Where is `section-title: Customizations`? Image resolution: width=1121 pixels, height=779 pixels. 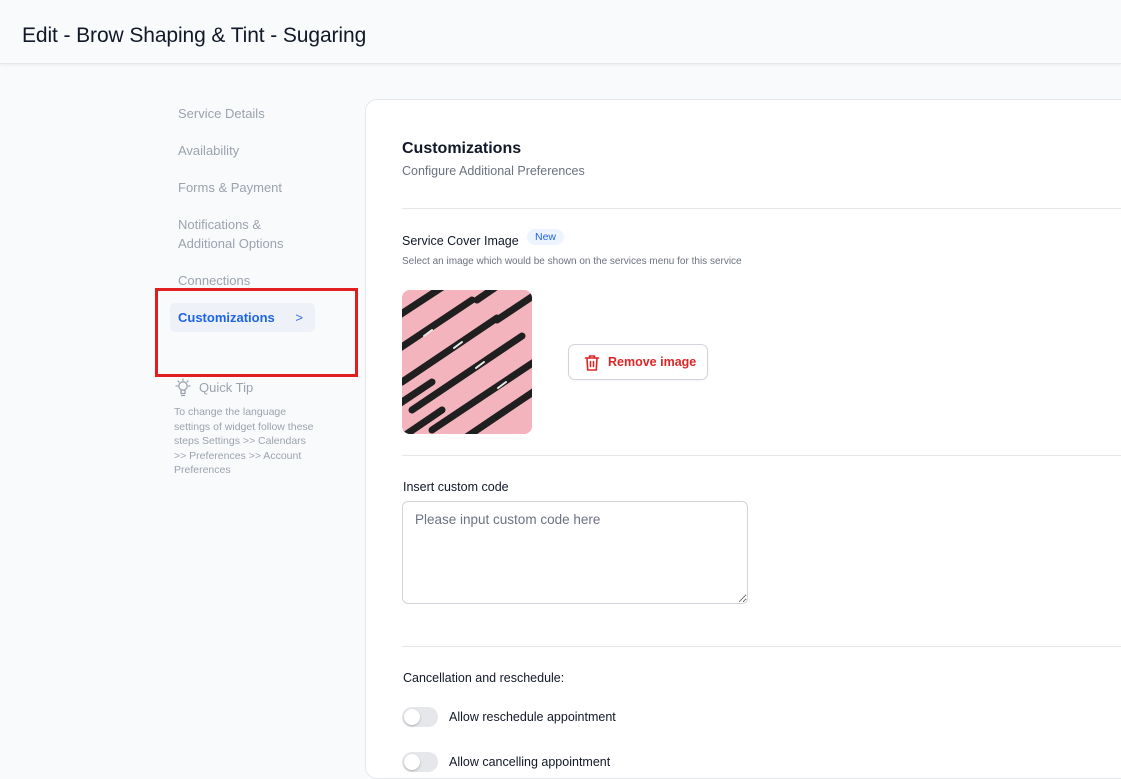
section-title: Customizations is located at coordinates (462, 148).